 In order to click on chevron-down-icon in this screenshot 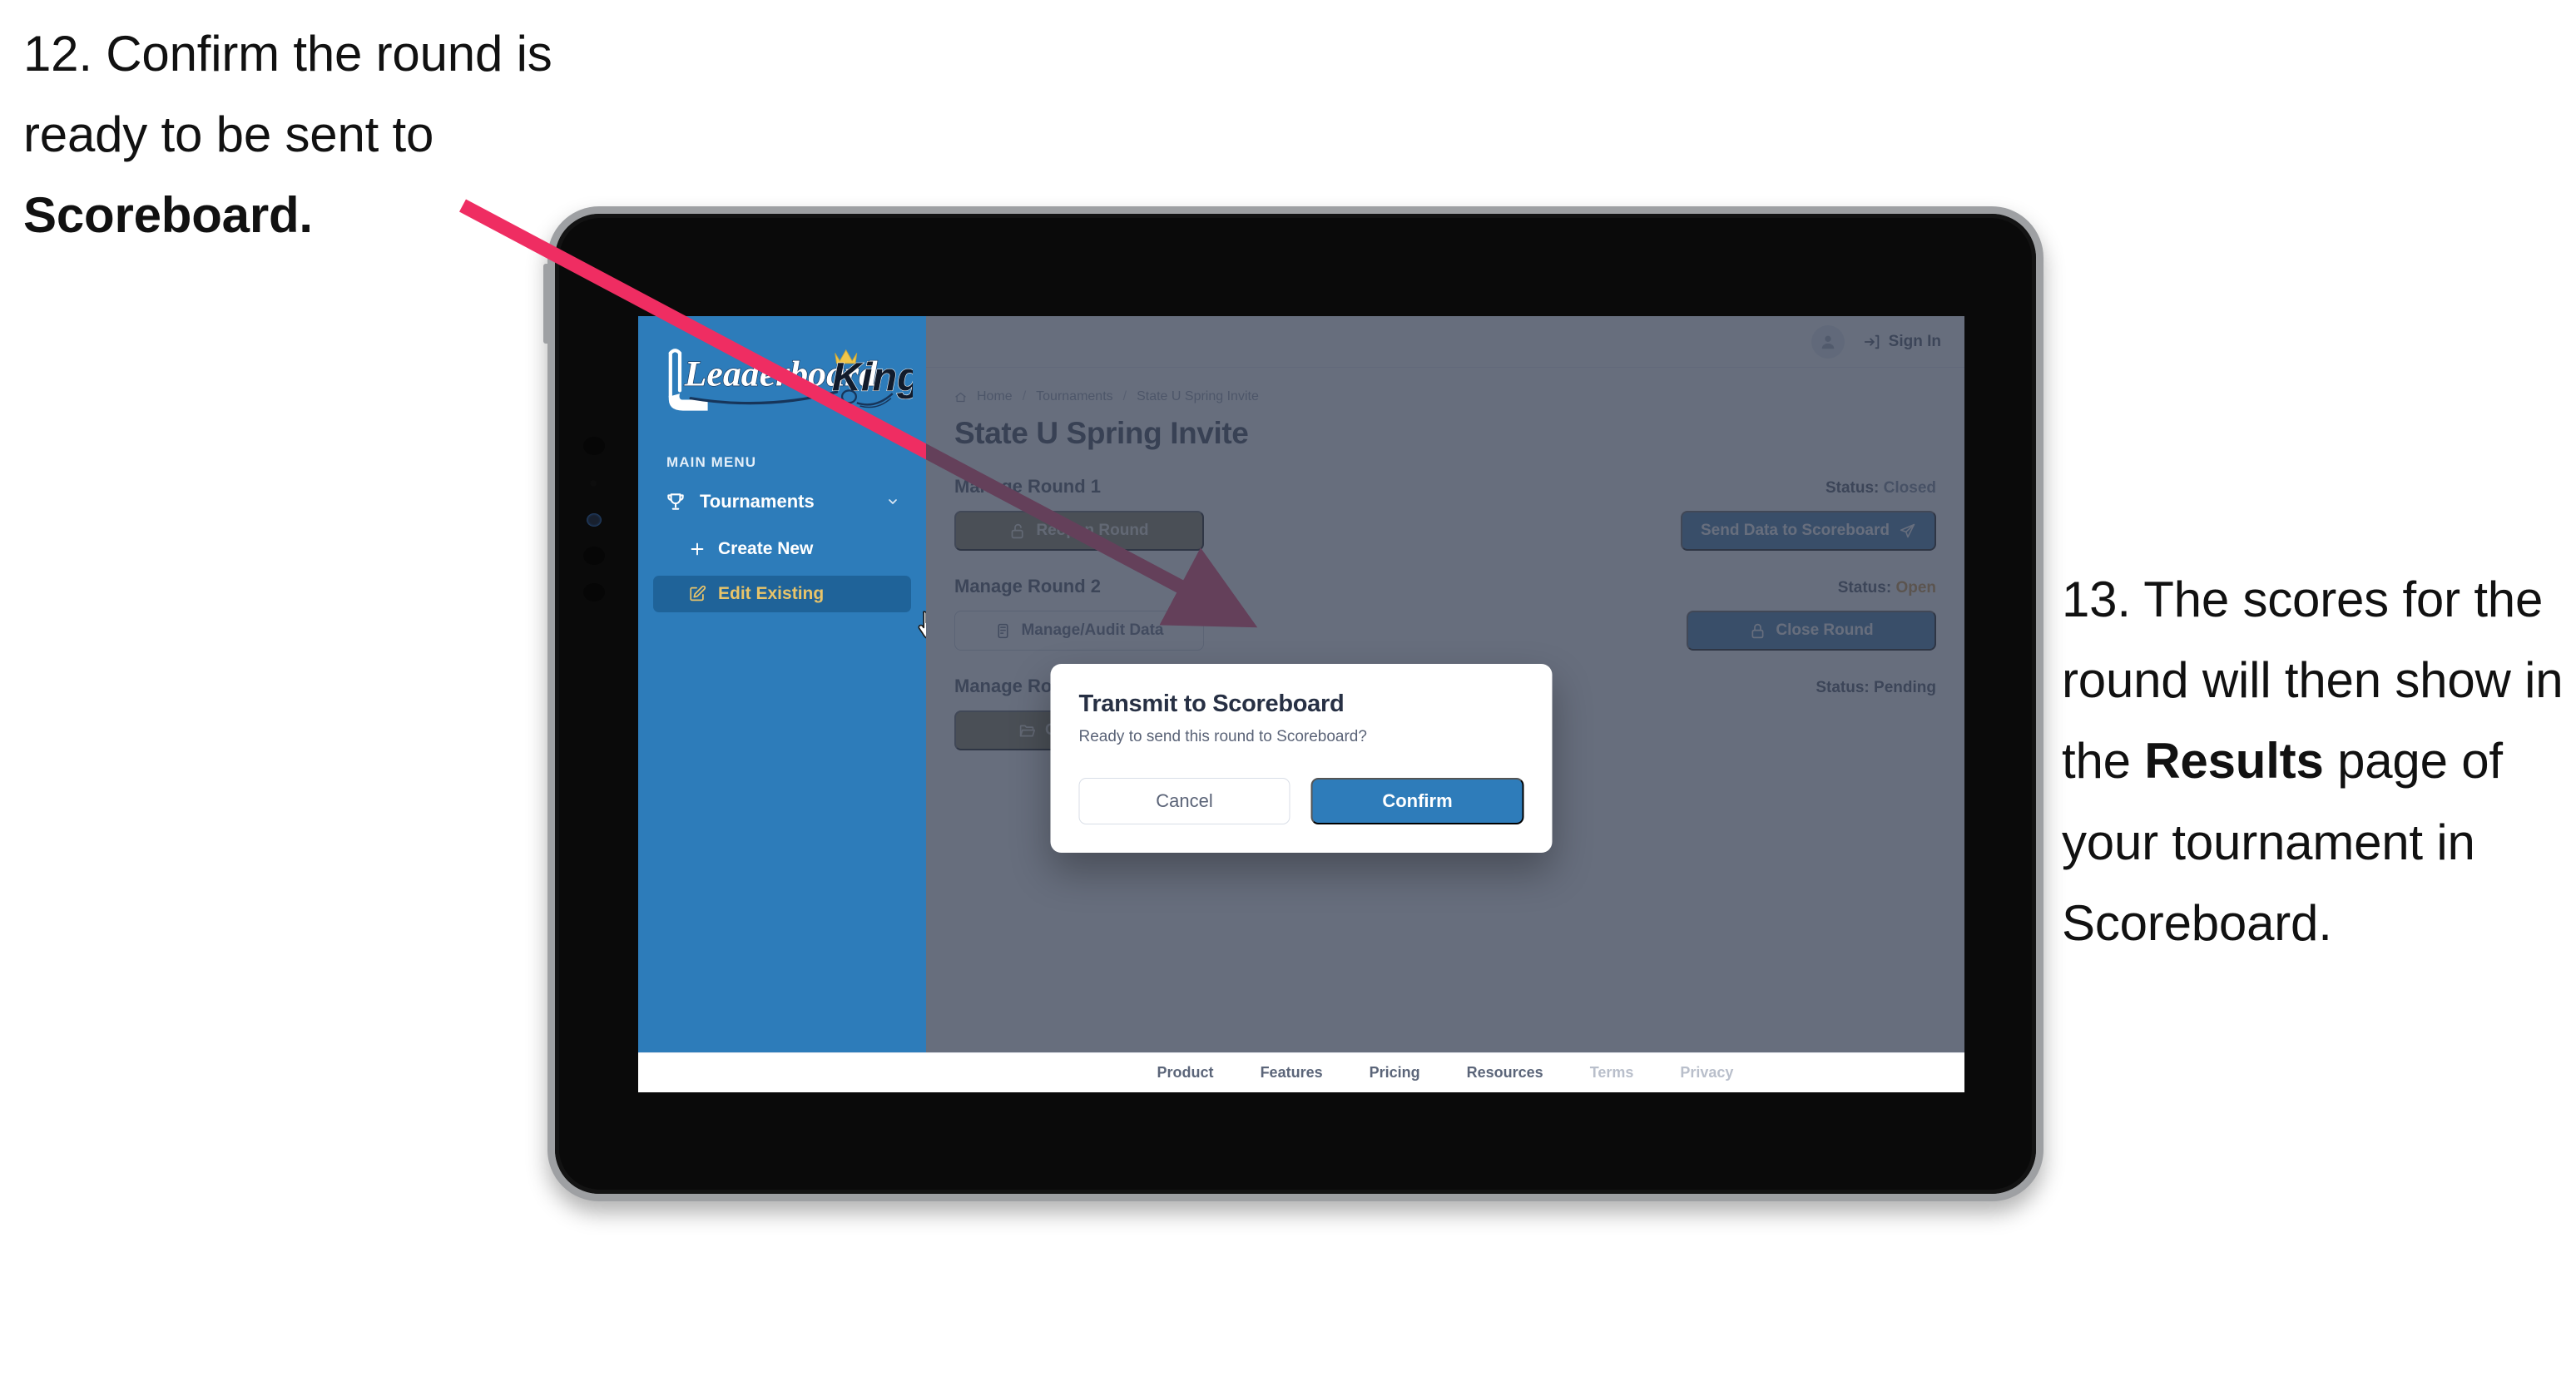, I will do `click(893, 501)`.